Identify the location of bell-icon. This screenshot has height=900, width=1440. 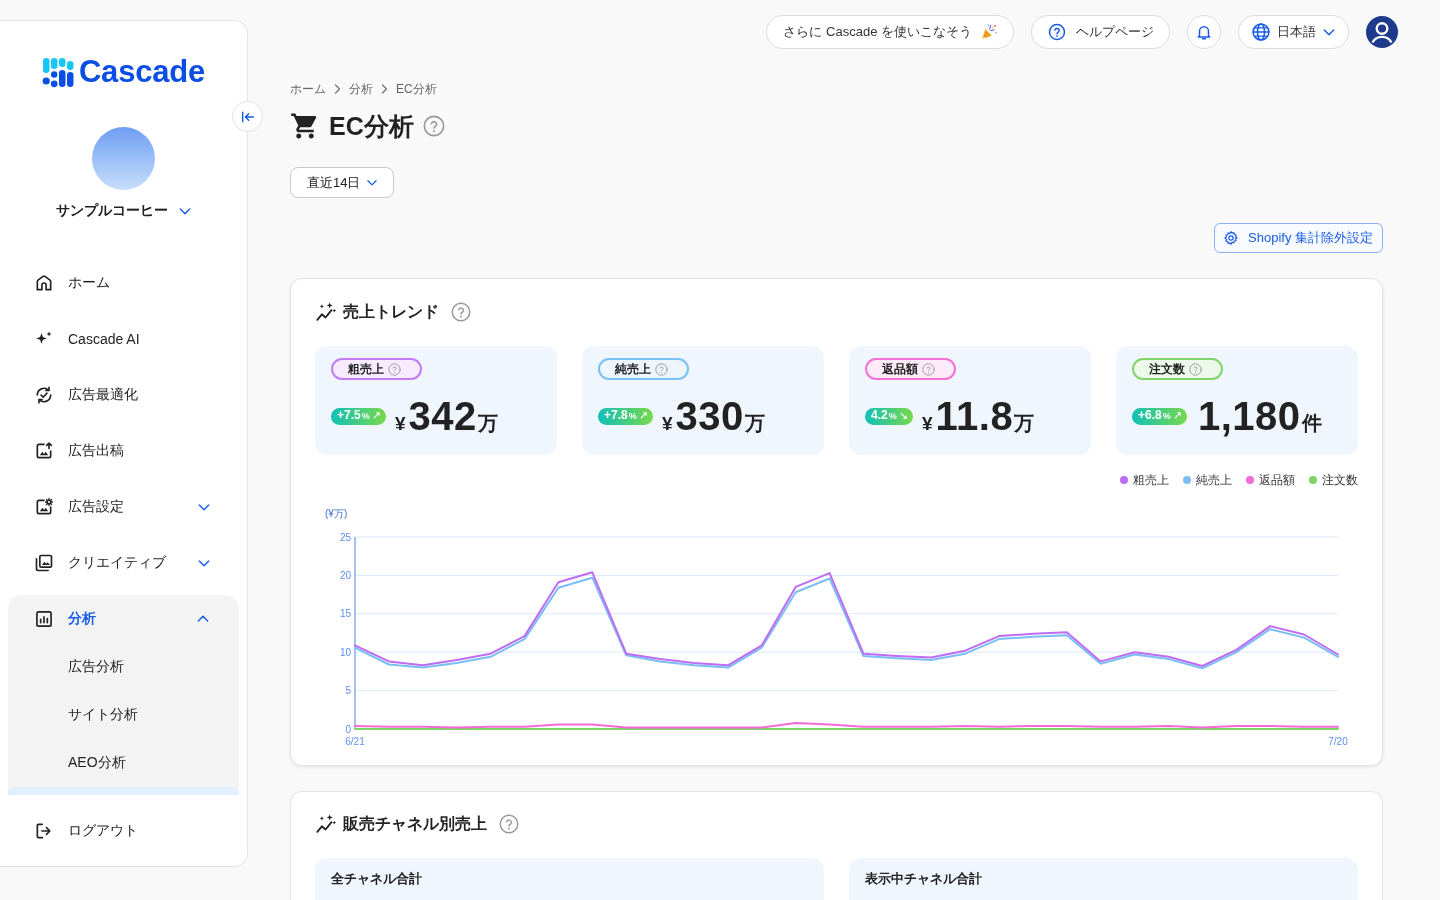
(1204, 32).